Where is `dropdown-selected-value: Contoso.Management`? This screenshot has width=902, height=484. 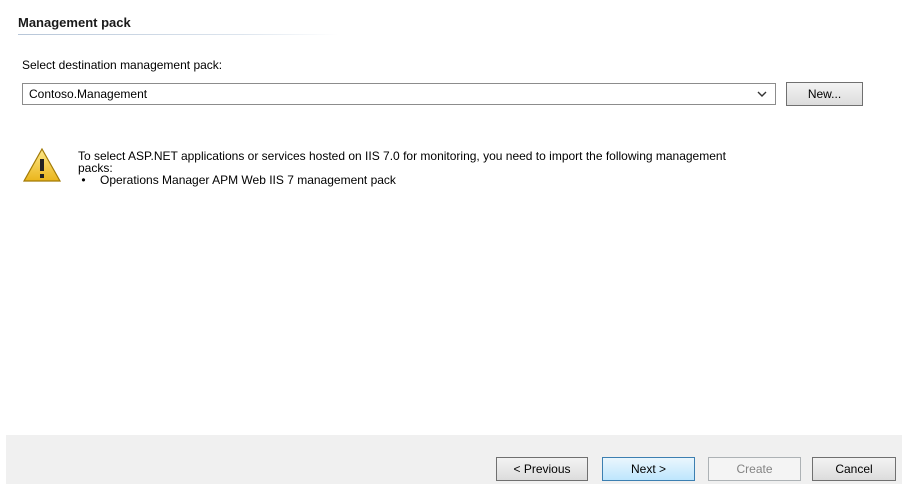 dropdown-selected-value: Contoso.Management is located at coordinates (88, 94).